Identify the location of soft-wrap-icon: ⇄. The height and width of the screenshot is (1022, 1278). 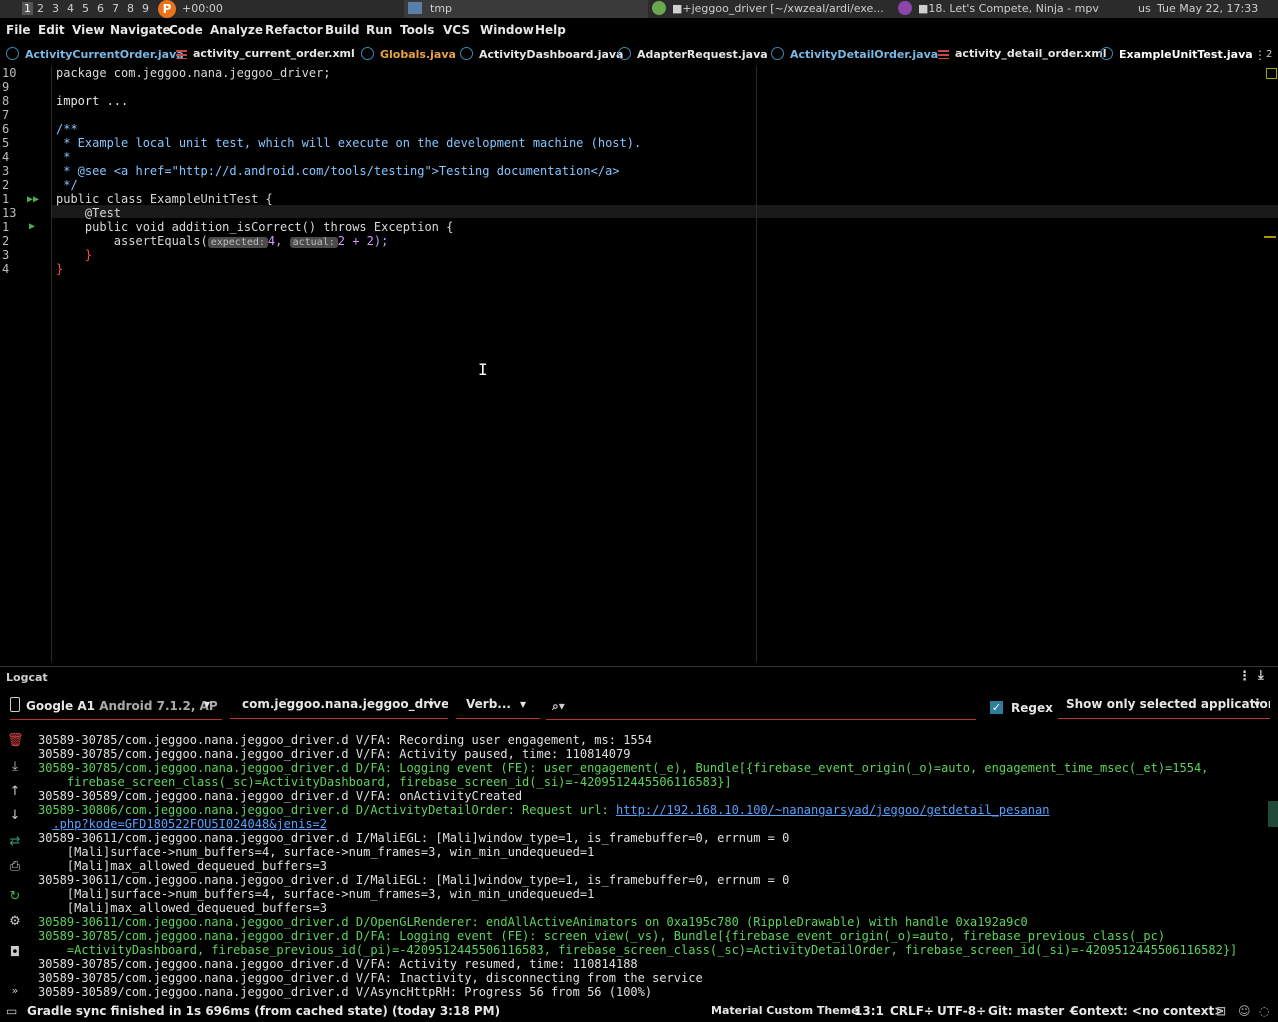
(15, 842).